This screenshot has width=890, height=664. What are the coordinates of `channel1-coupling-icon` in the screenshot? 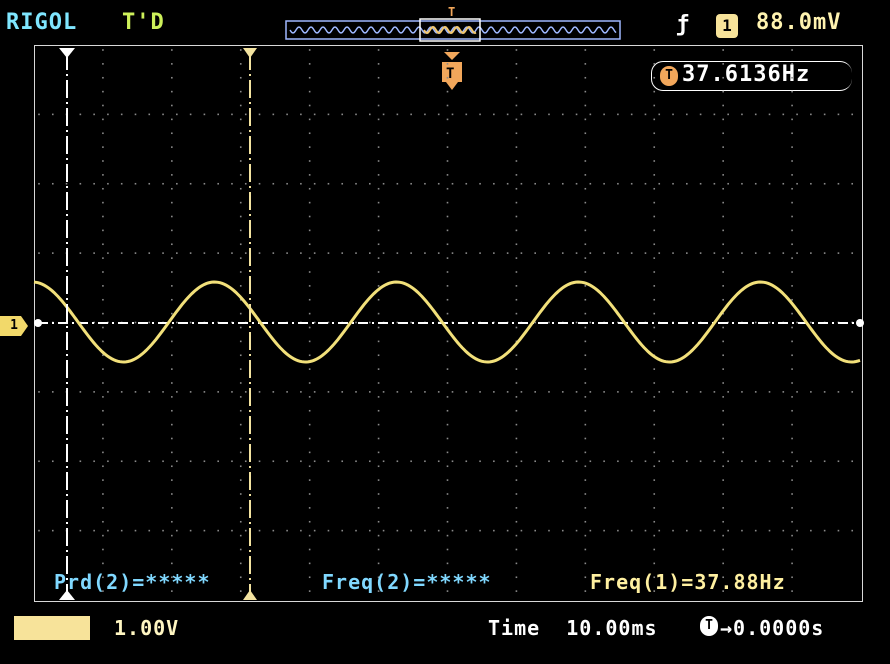 It's located at (52, 628).